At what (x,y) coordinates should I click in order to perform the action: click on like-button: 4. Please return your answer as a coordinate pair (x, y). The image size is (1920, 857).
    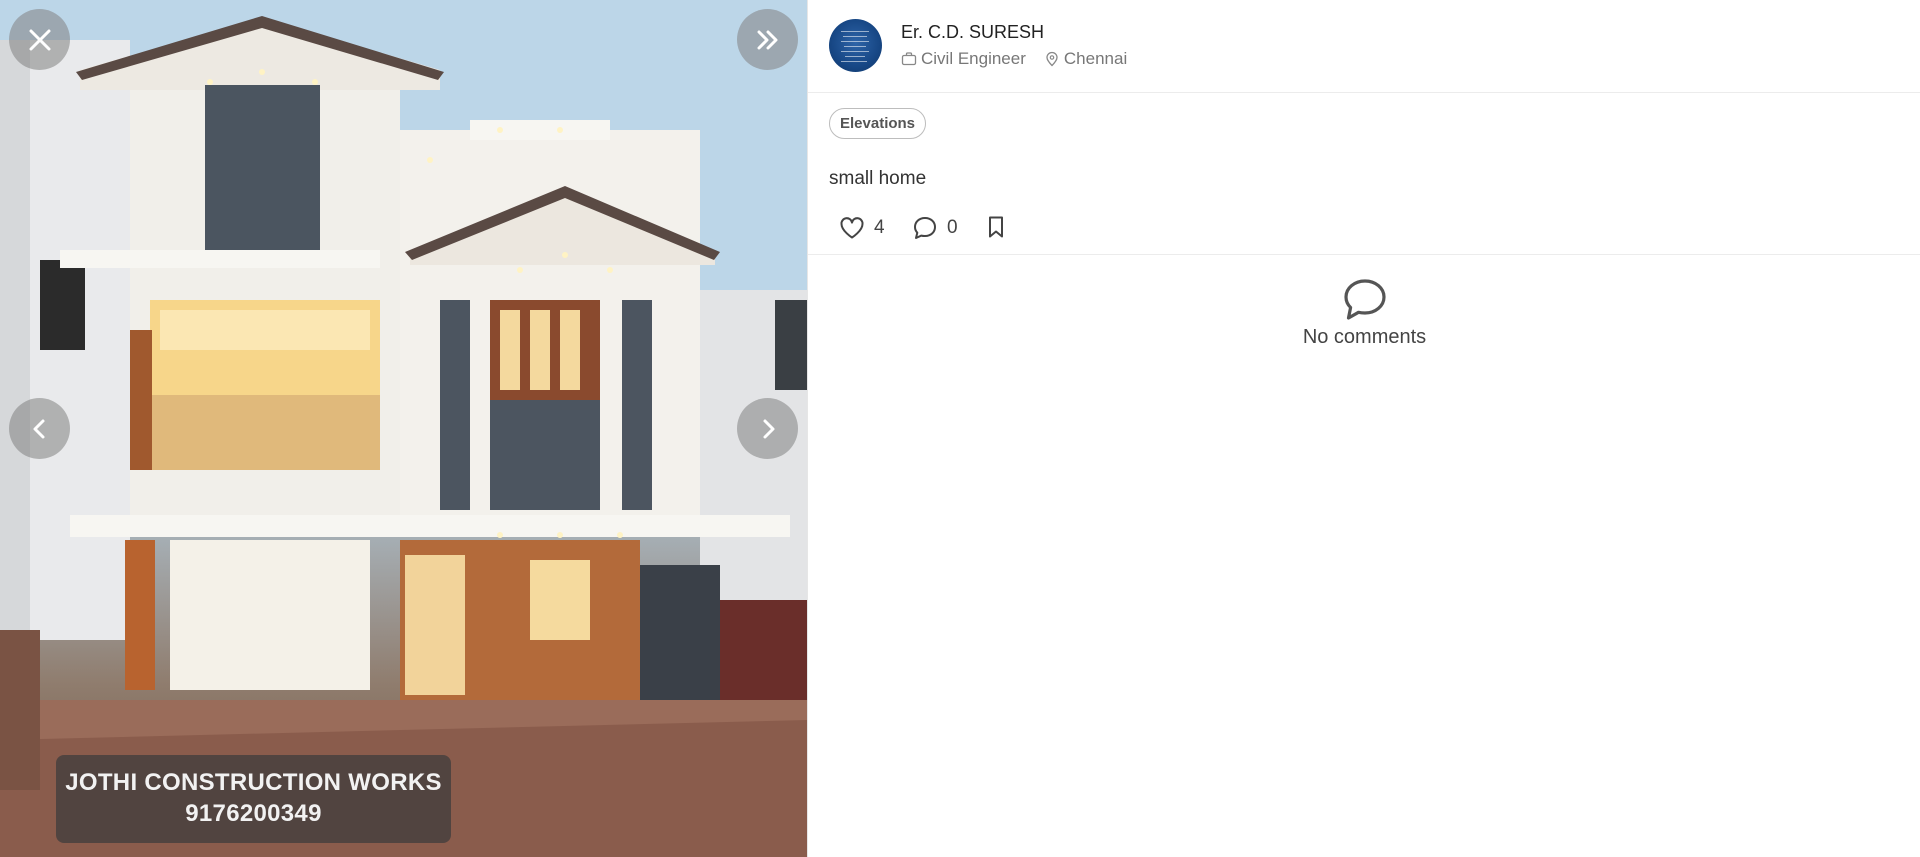
    Looking at the image, I should click on (861, 228).